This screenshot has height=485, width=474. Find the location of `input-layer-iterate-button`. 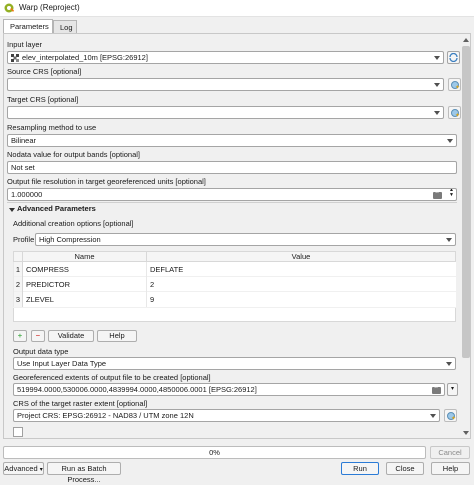

input-layer-iterate-button is located at coordinates (453, 57).